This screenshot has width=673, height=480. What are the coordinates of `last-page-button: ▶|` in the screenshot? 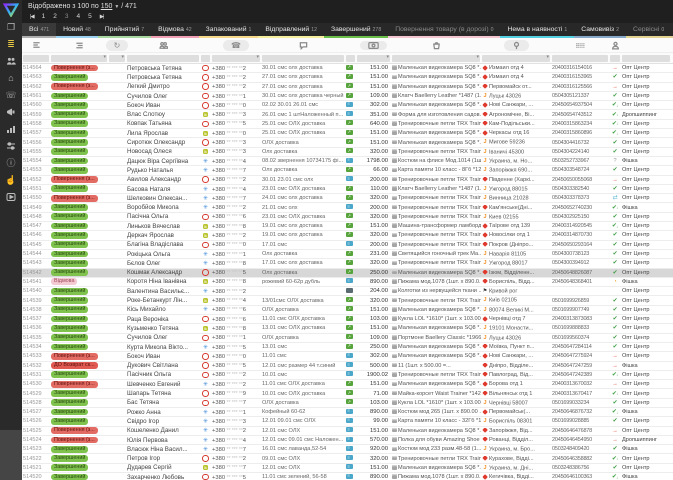 It's located at (102, 17).